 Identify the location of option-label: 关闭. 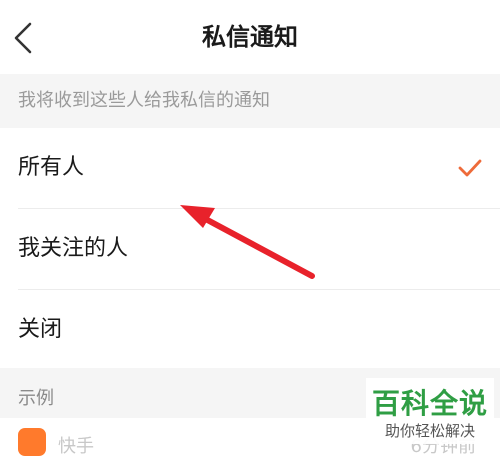
(40, 329).